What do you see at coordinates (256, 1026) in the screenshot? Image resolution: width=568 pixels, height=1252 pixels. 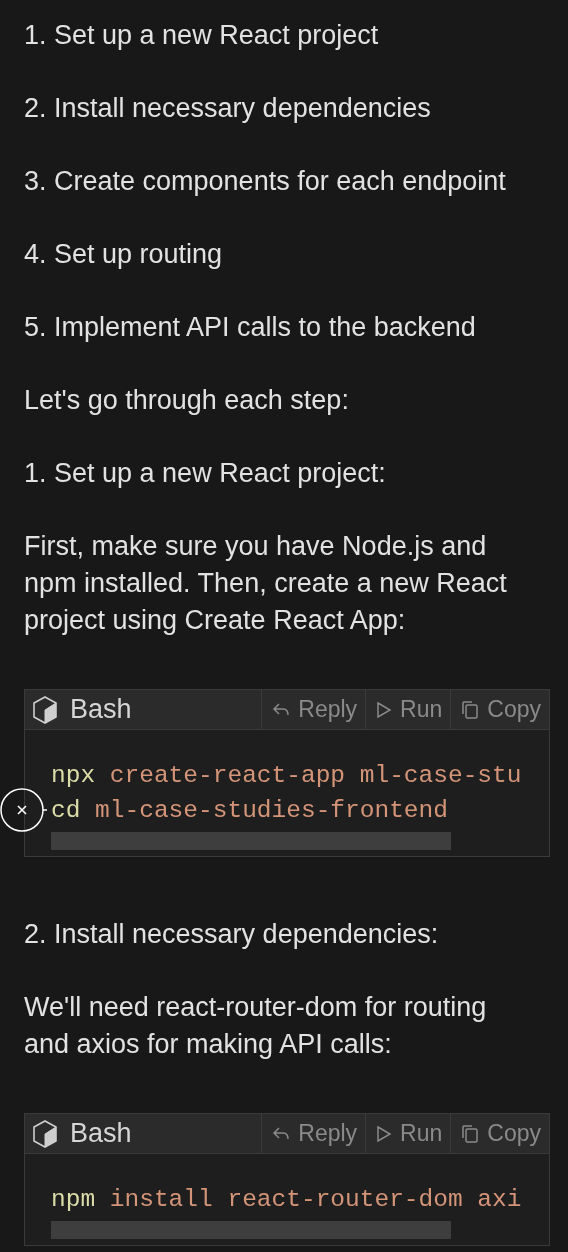 I see `paragraph-text: We'll need react-router-dom for routing and axios for making API calls:` at bounding box center [256, 1026].